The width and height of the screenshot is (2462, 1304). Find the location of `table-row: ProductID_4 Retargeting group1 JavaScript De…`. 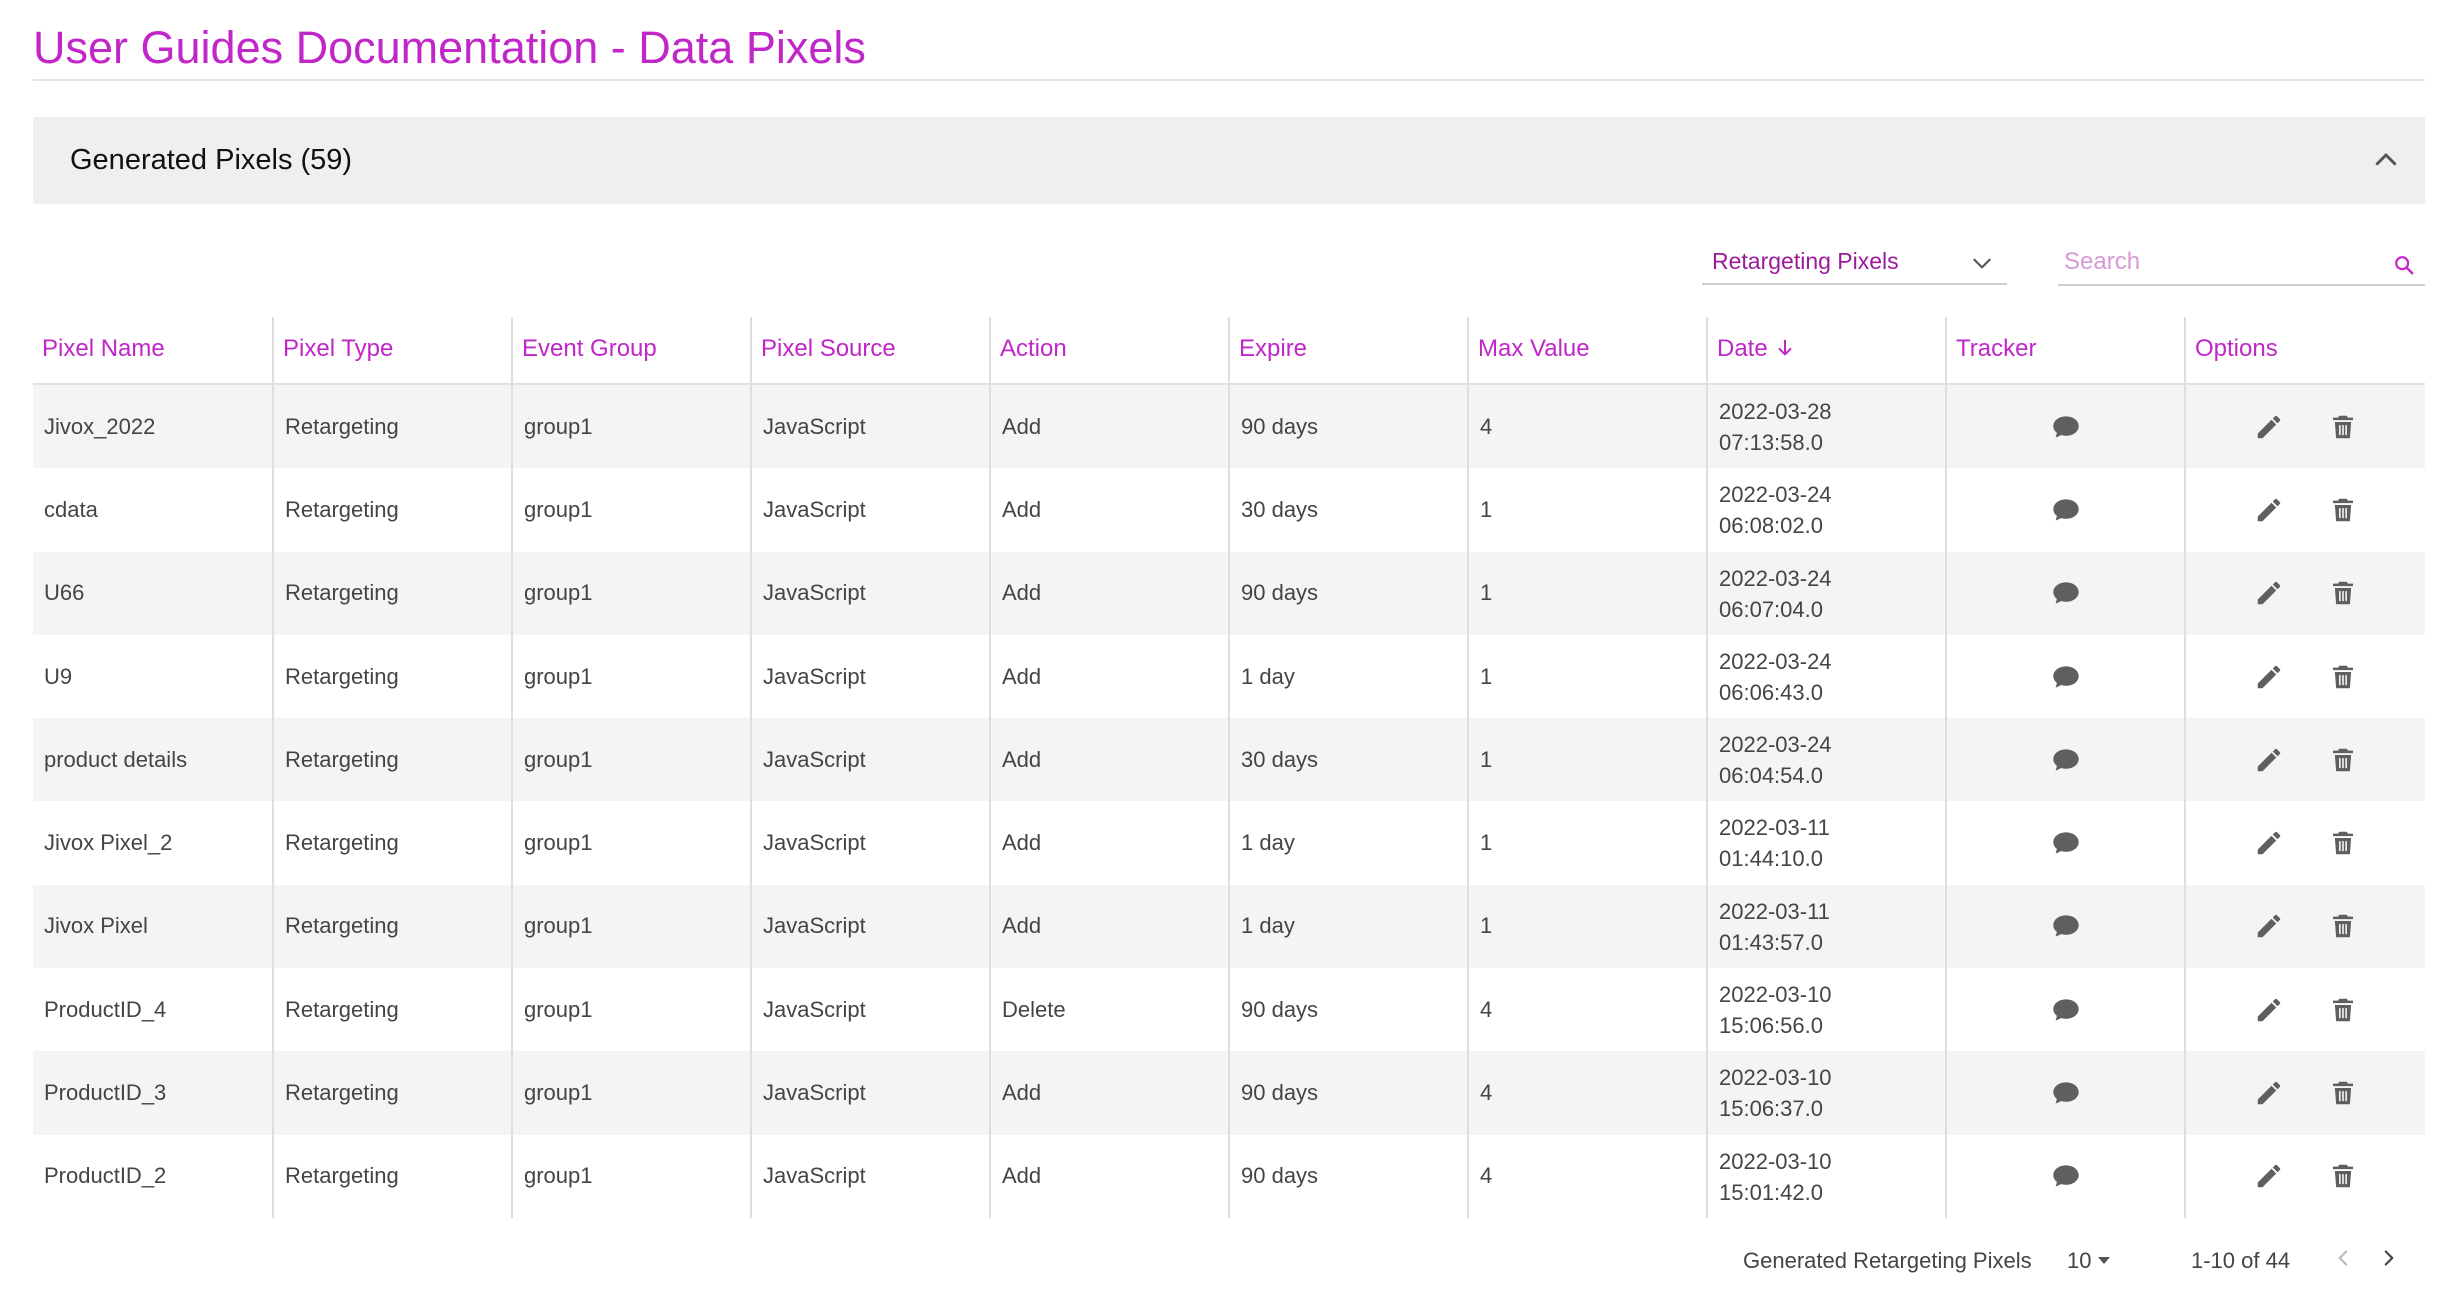

table-row: ProductID_4 Retargeting group1 JavaScript De… is located at coordinates (1229, 1010).